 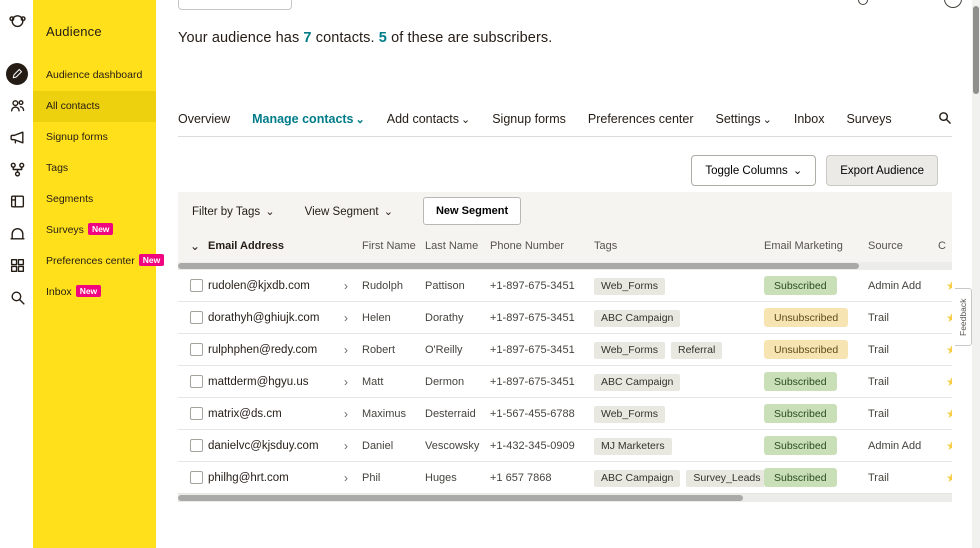 I want to click on tag-chip: Survey_Leads, so click(x=725, y=478).